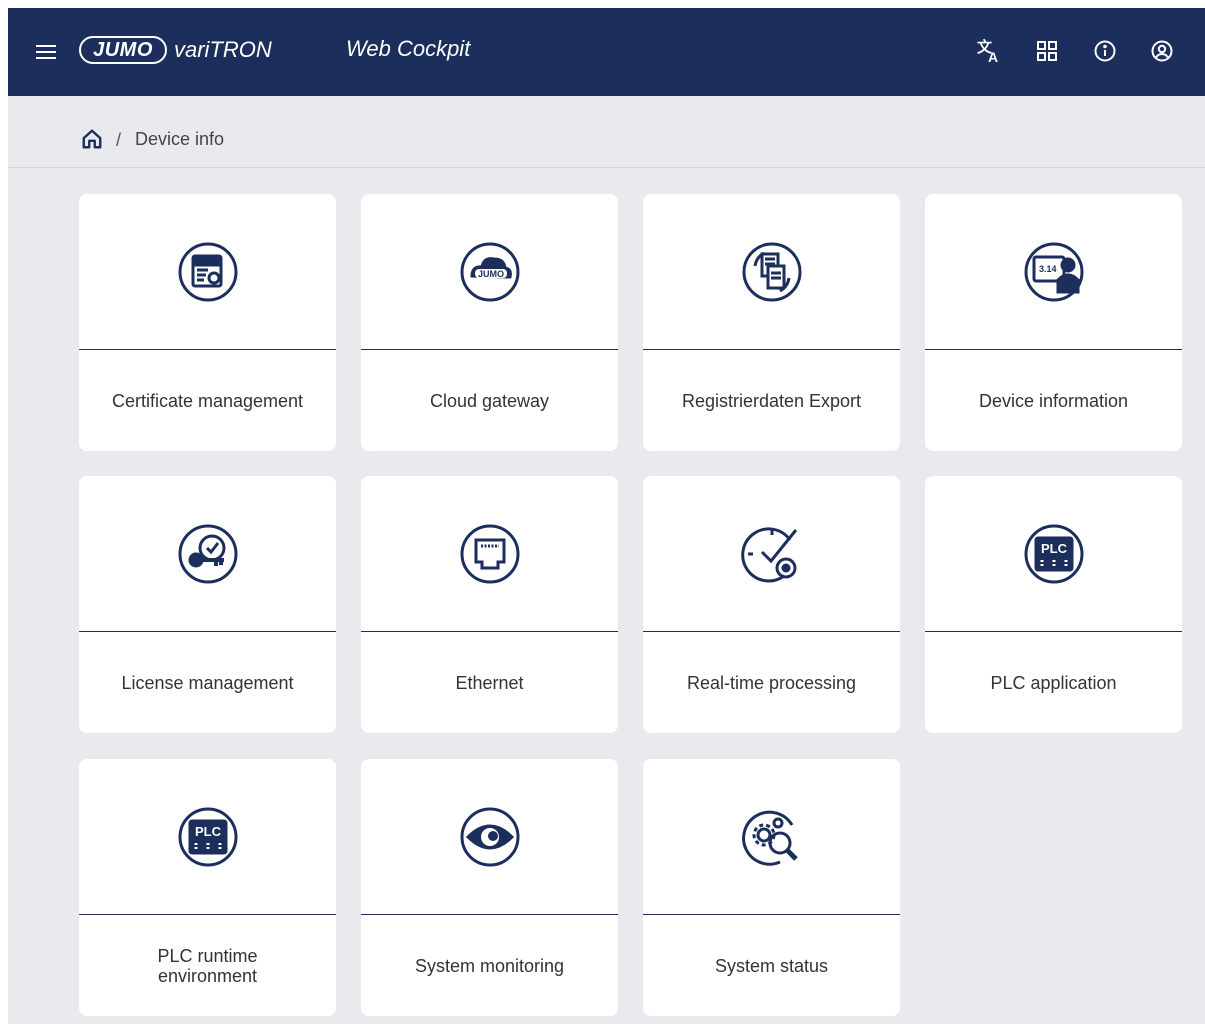 This screenshot has width=1205, height=1024. I want to click on tile-system-monitoring: System monitoring, so click(489, 887).